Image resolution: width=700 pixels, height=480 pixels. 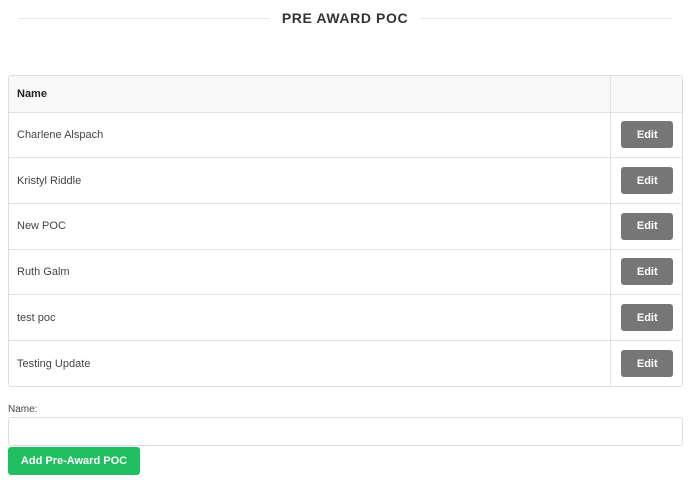 I want to click on add-pre-award-poc-button: Add Pre-Award POC, so click(x=74, y=461).